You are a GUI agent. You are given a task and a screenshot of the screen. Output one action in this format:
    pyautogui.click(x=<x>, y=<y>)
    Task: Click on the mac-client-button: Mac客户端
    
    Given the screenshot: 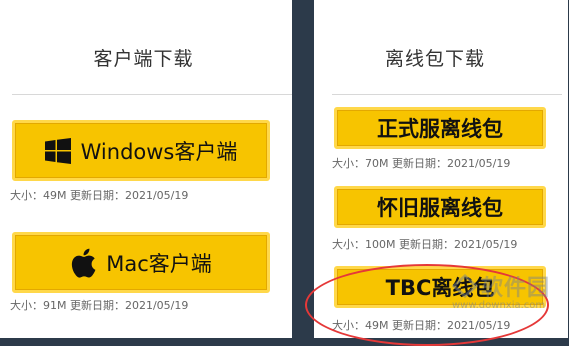 What is the action you would take?
    pyautogui.click(x=141, y=262)
    